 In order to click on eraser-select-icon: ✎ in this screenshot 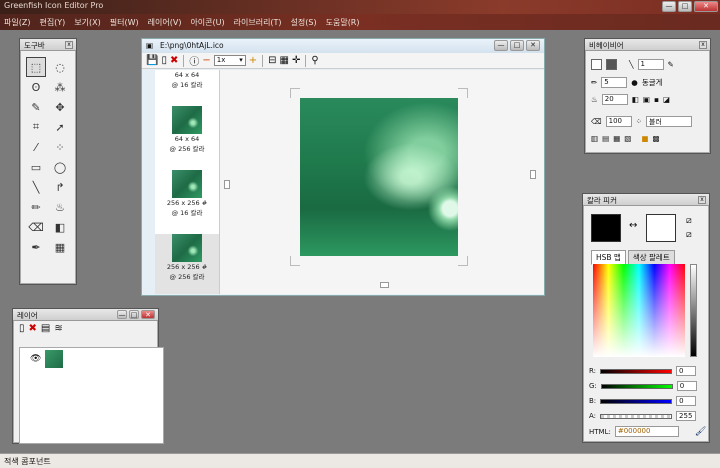, I will do `click(36, 107)`.